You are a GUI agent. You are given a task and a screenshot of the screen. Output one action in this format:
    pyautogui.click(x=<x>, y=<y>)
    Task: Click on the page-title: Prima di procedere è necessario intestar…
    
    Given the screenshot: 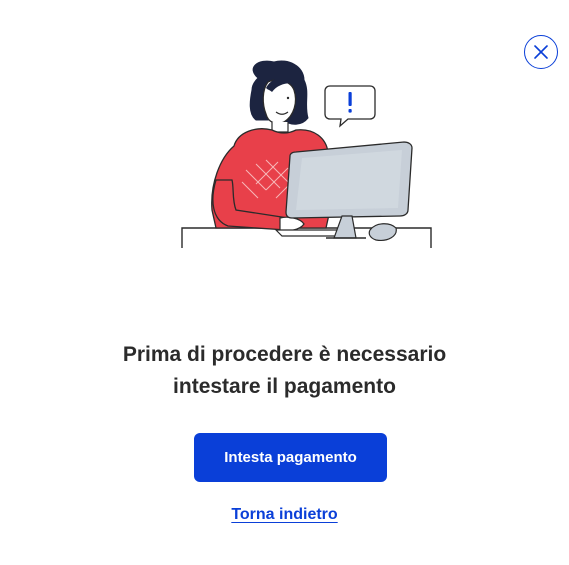 What is the action you would take?
    pyautogui.click(x=284, y=371)
    